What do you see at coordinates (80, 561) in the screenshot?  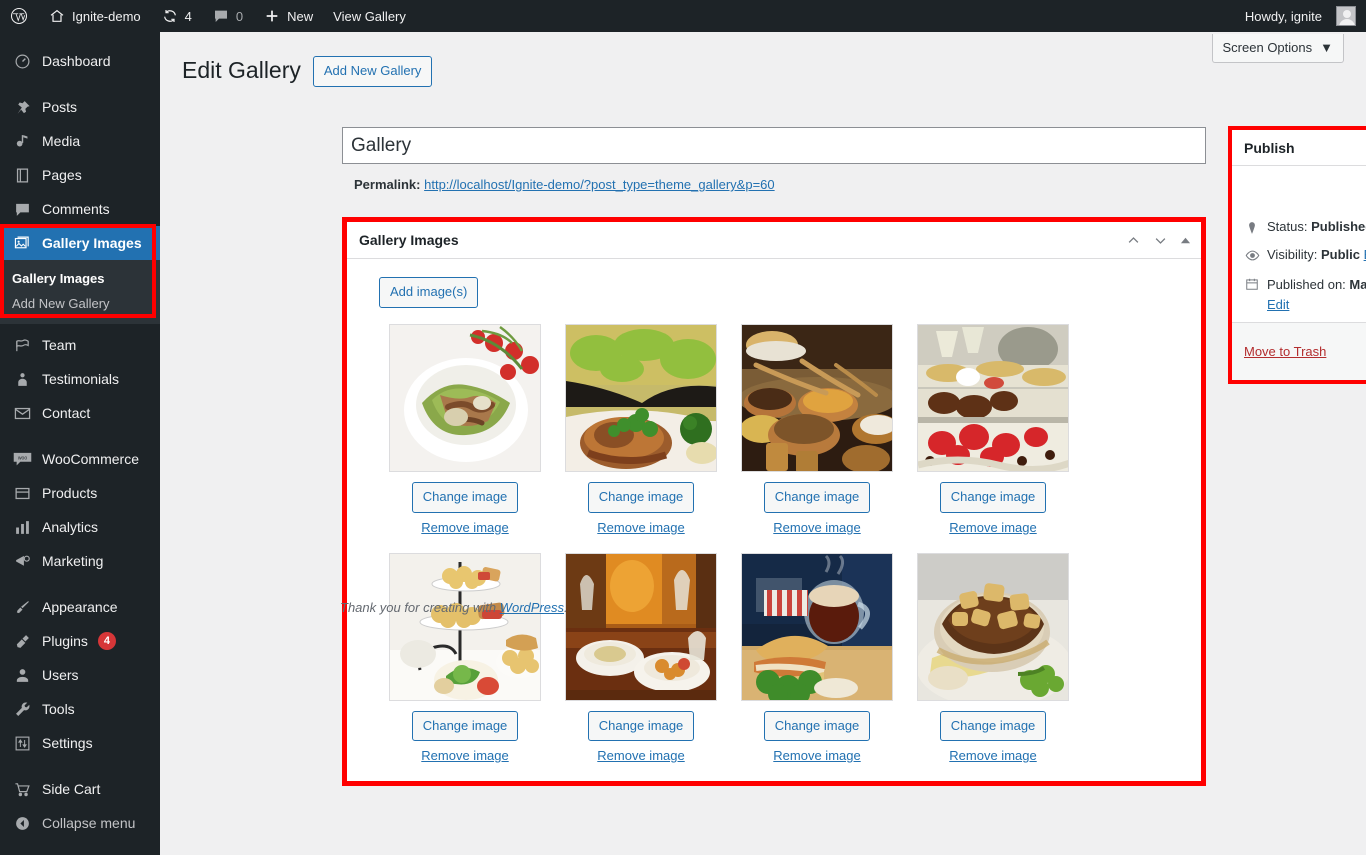 I see `sidebar-item-marketing: Marketing` at bounding box center [80, 561].